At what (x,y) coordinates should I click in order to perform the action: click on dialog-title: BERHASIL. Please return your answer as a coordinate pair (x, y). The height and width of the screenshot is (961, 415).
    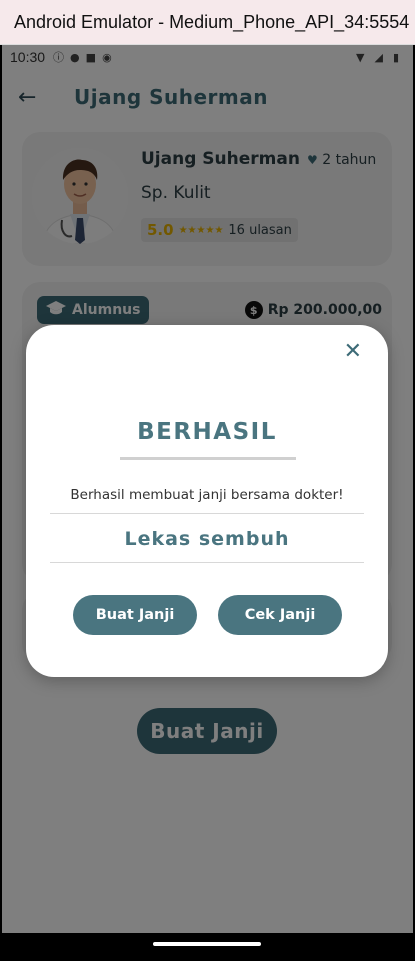
    Looking at the image, I should click on (207, 432).